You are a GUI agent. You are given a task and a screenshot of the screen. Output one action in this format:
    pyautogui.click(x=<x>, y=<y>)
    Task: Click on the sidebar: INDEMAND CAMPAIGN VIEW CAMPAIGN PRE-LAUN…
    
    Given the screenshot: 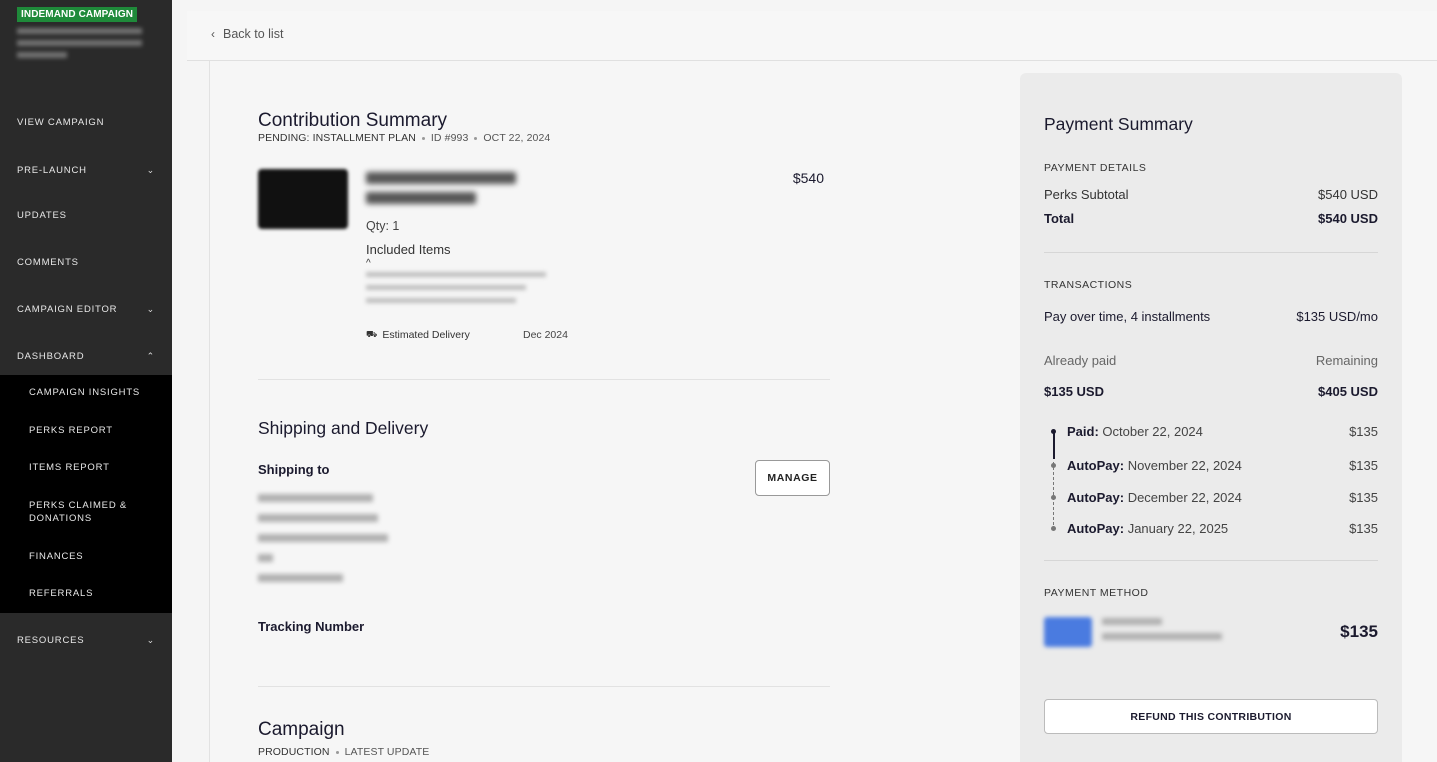 What is the action you would take?
    pyautogui.click(x=86, y=381)
    